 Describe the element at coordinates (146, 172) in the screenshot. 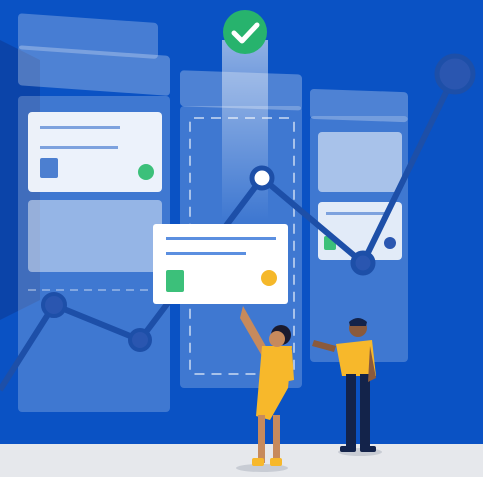

I see `card-1-dot` at that location.